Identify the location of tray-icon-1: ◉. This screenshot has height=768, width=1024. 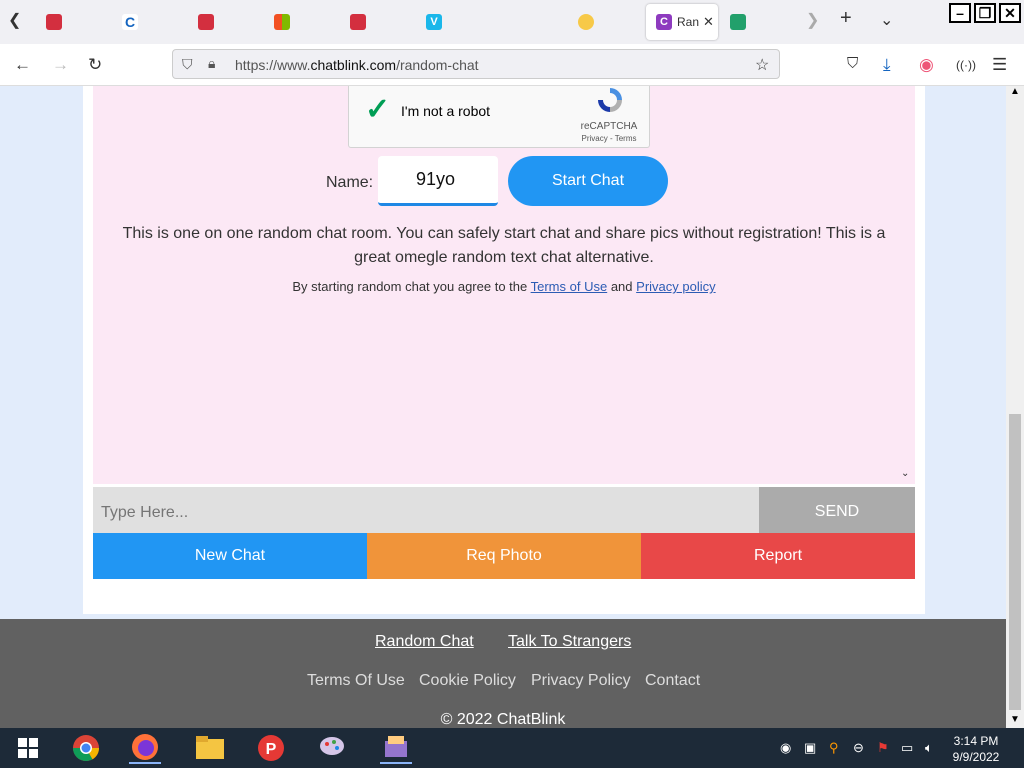
(785, 748).